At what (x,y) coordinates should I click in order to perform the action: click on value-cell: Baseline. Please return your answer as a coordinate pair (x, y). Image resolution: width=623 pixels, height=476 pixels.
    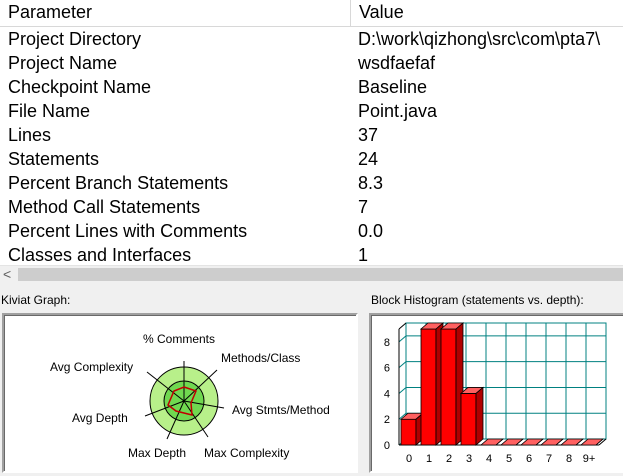
    Looking at the image, I should click on (393, 87).